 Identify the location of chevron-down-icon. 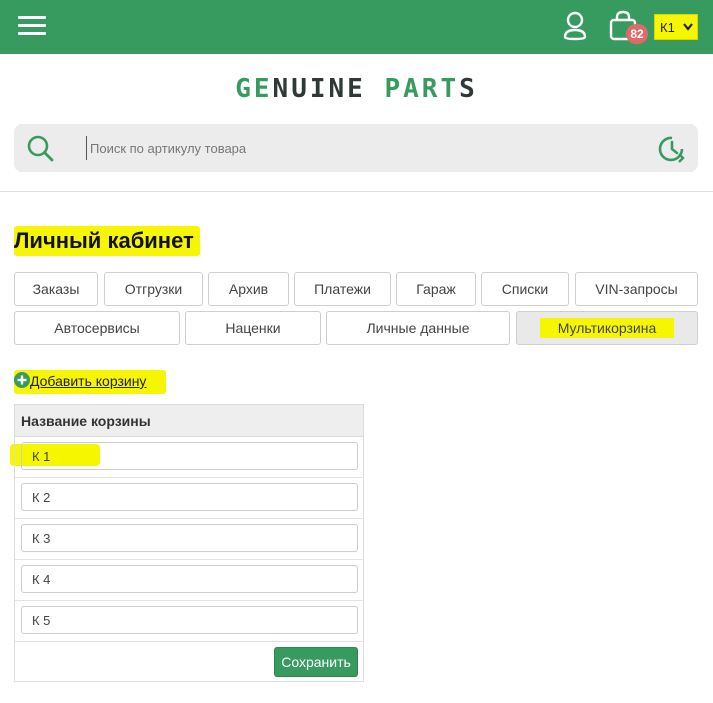
(688, 27).